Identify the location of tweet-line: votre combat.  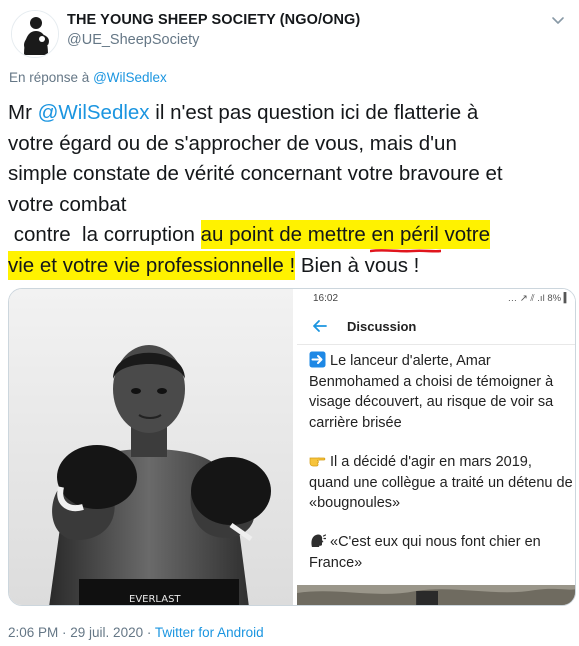
(67, 204).